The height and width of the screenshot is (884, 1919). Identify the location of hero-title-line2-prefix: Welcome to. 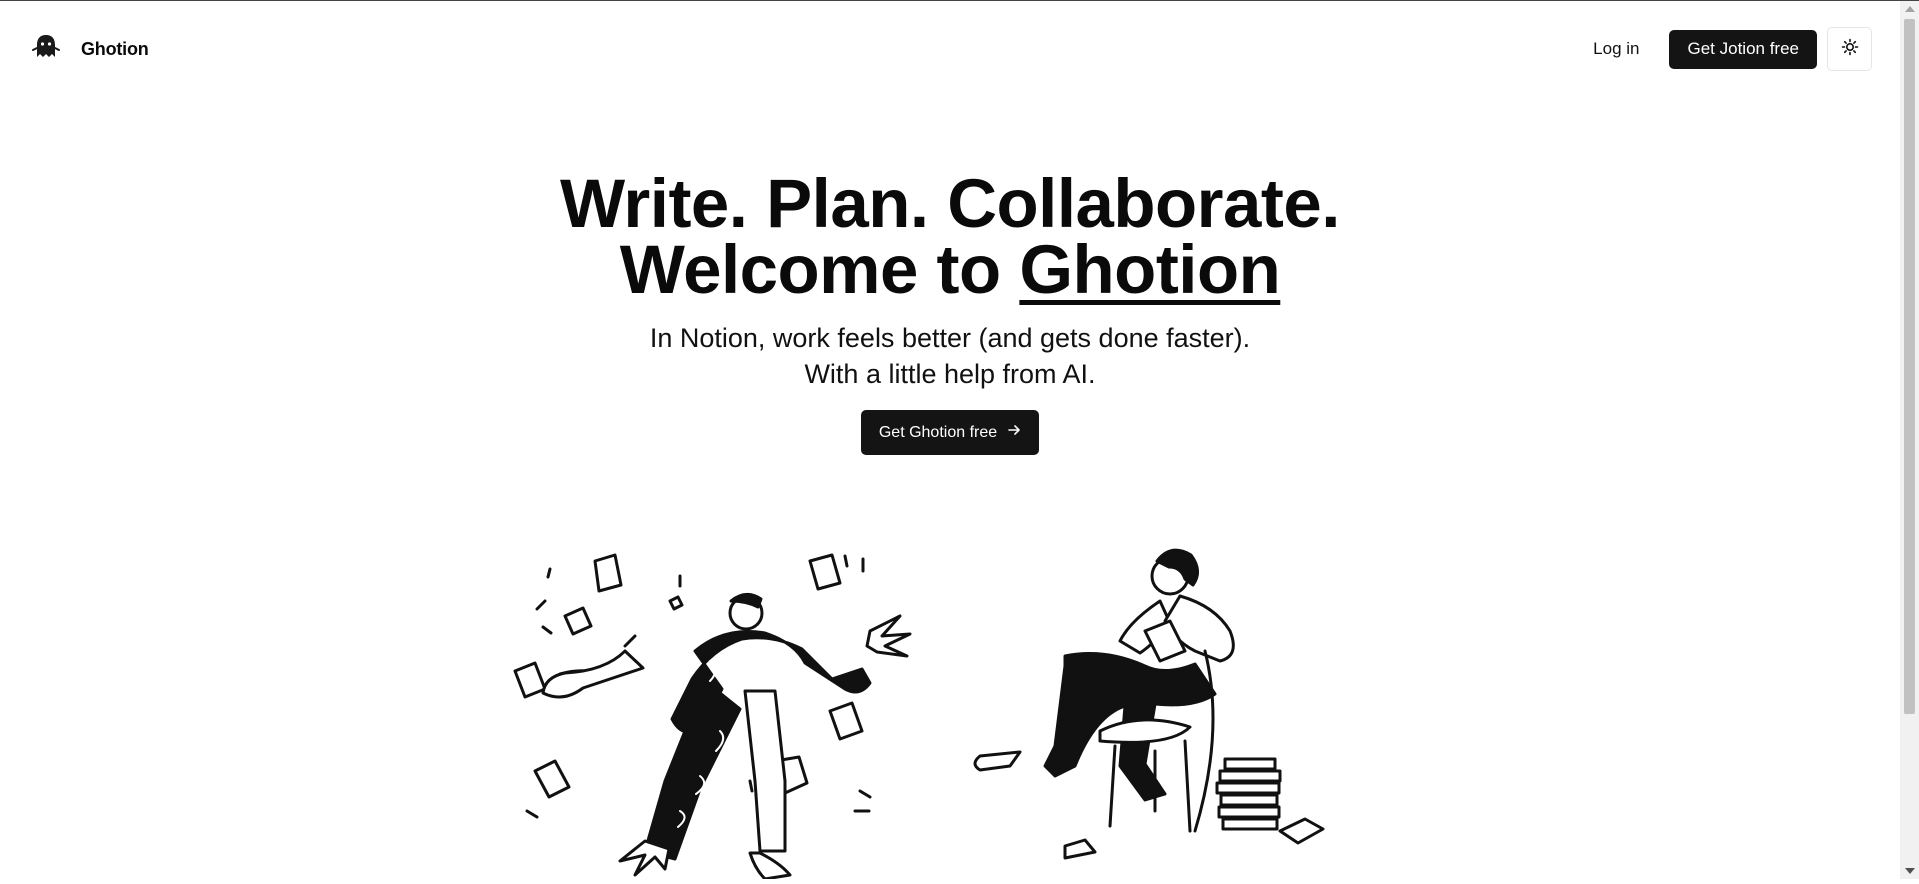
(819, 269).